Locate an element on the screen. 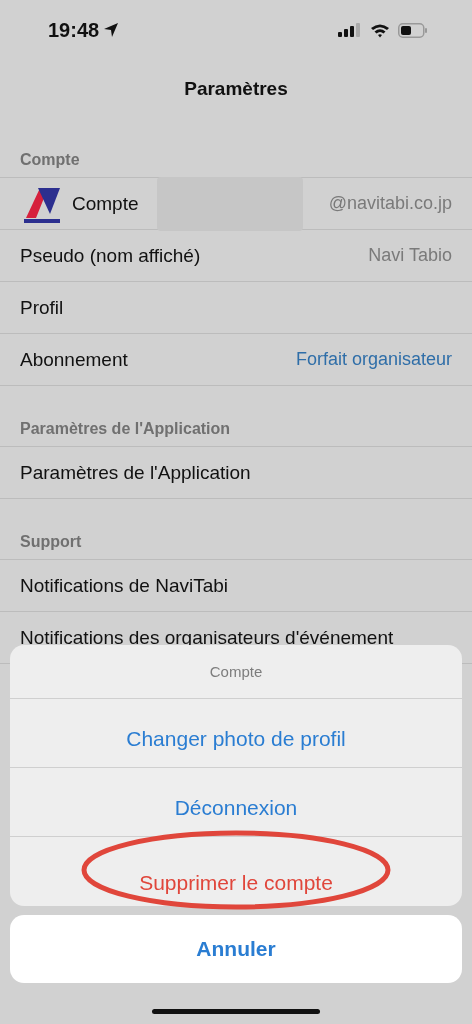  row-label: Abonnement is located at coordinates (74, 359).